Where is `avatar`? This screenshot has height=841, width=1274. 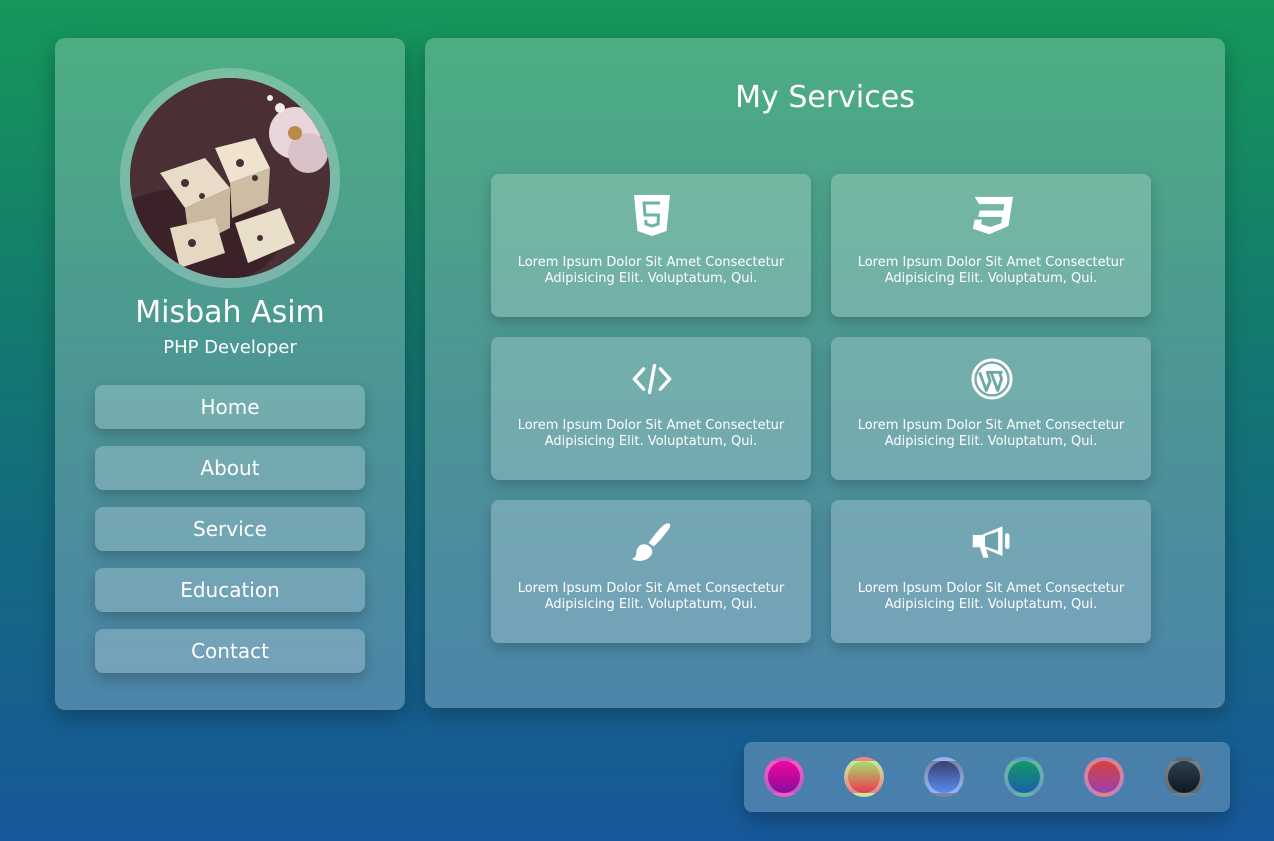
avatar is located at coordinates (230, 178).